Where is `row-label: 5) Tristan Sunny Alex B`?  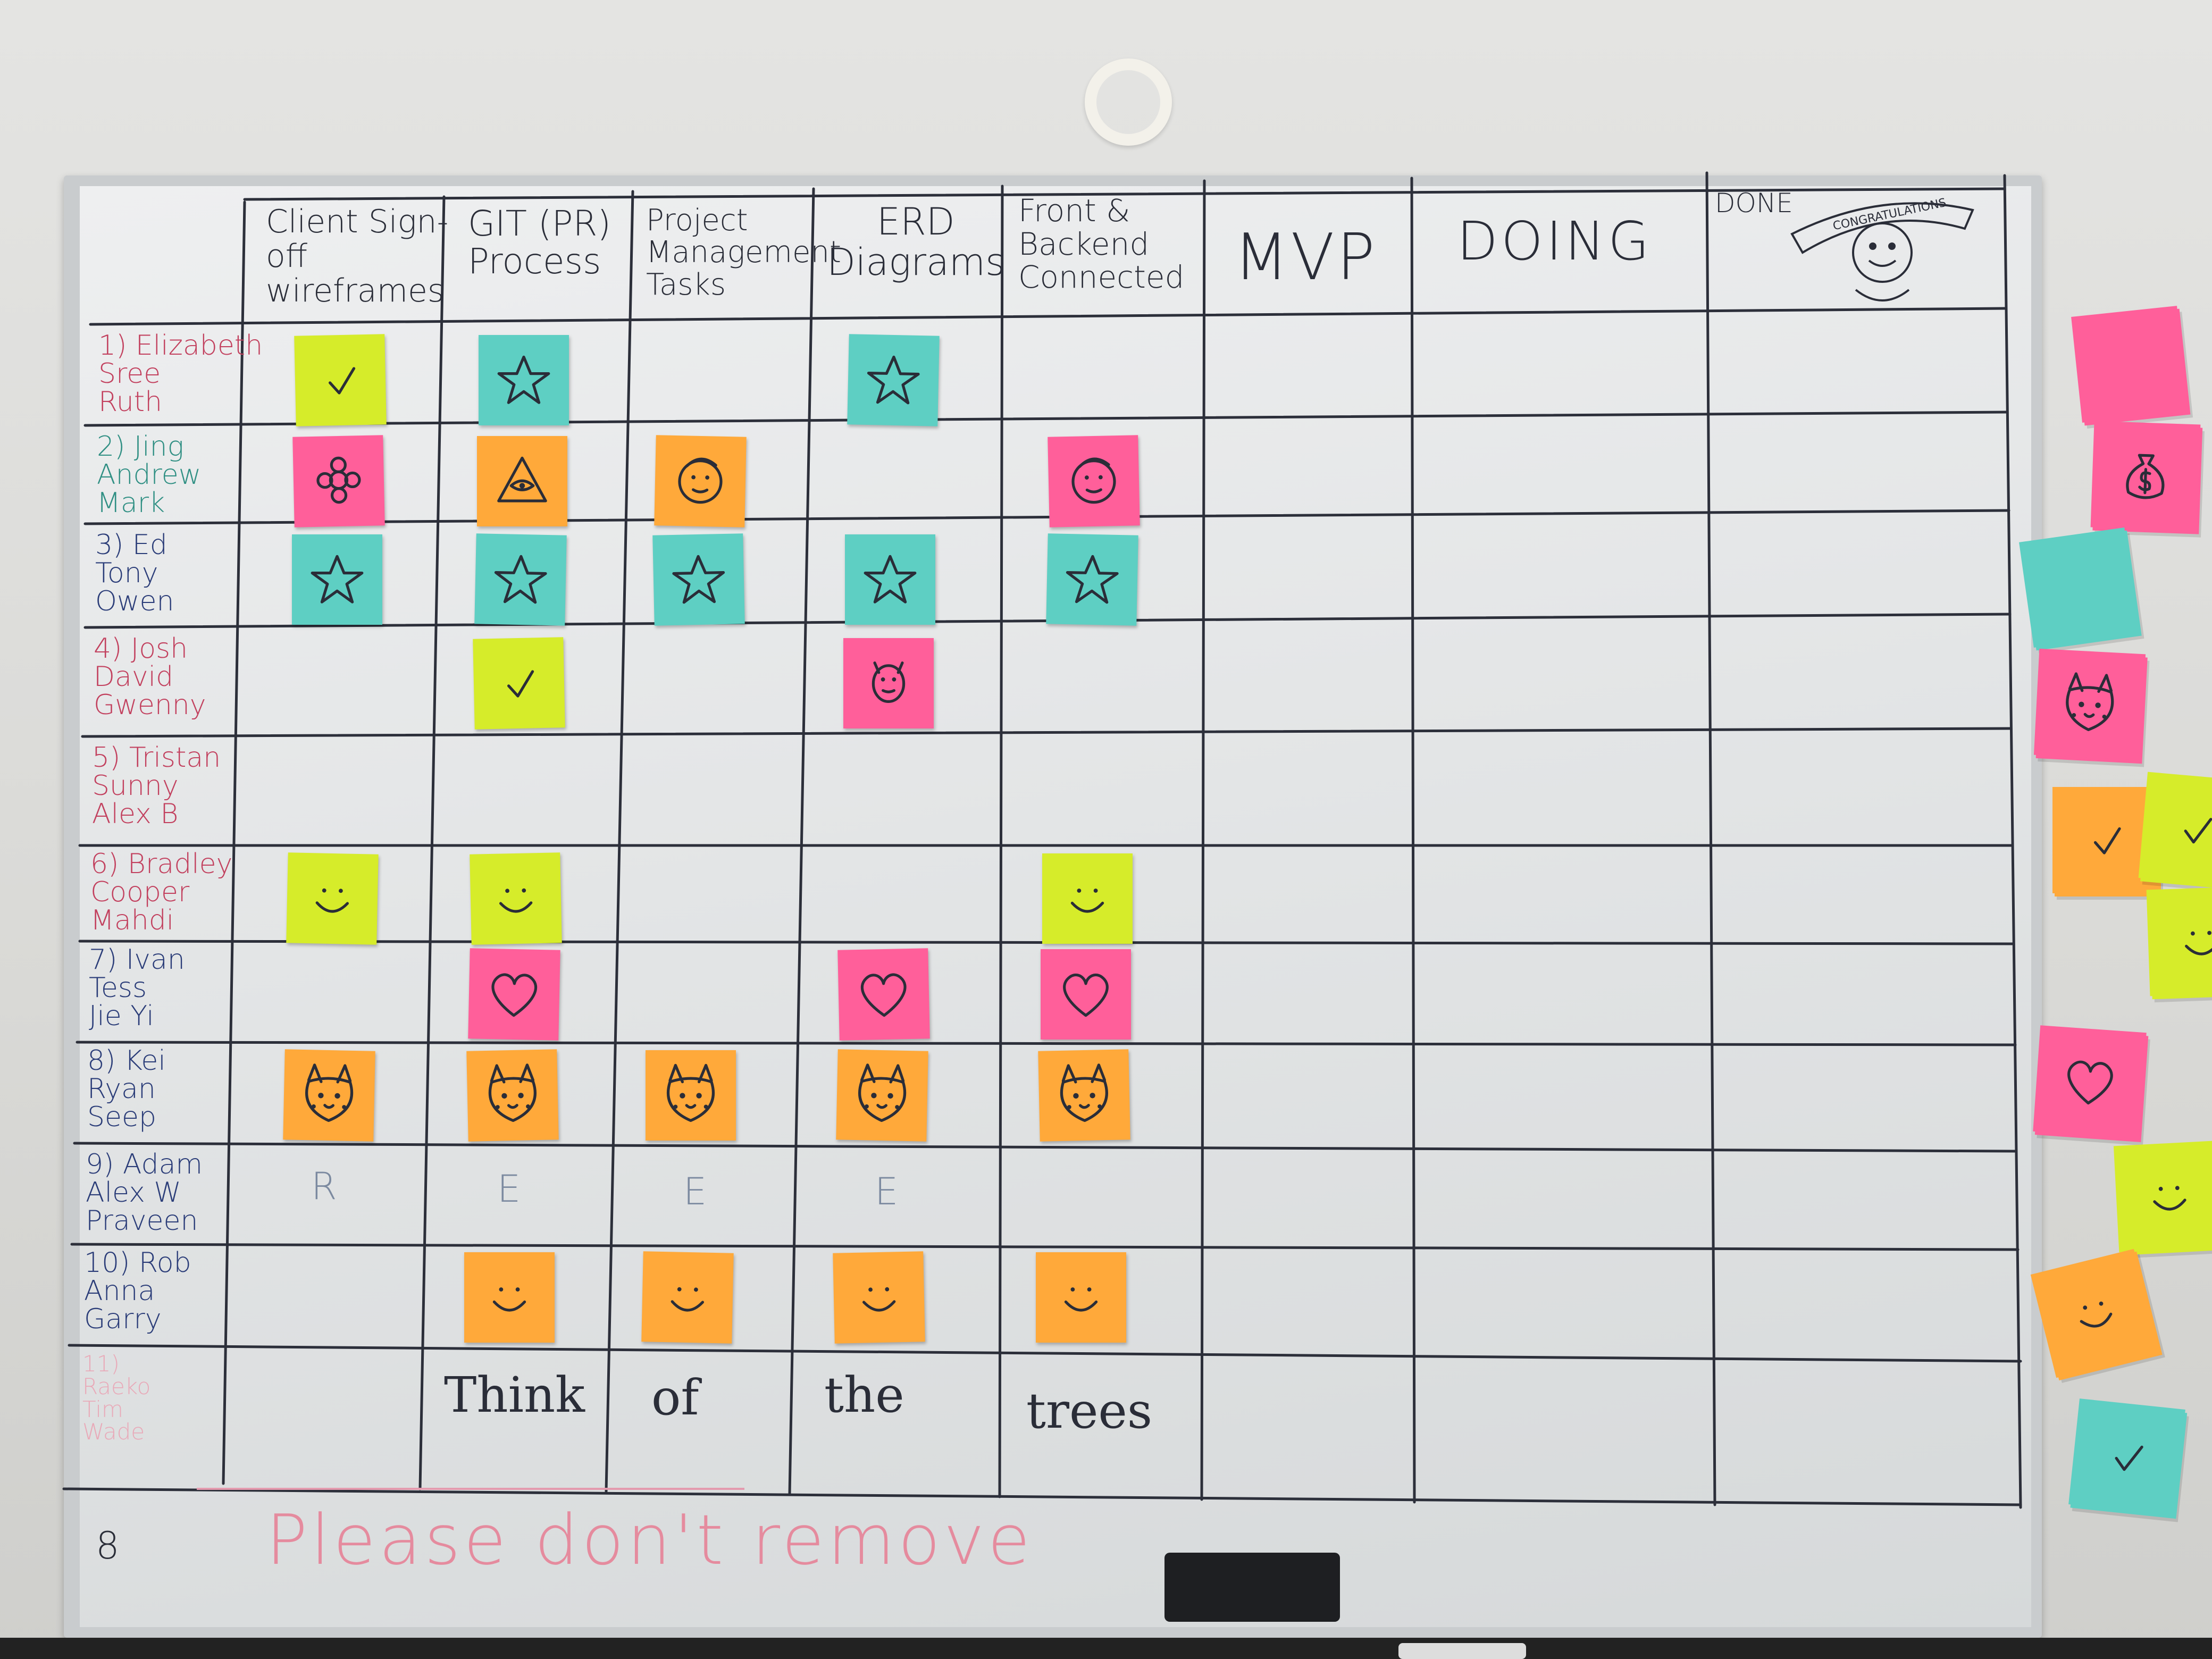 row-label: 5) Tristan Sunny Alex B is located at coordinates (156, 786).